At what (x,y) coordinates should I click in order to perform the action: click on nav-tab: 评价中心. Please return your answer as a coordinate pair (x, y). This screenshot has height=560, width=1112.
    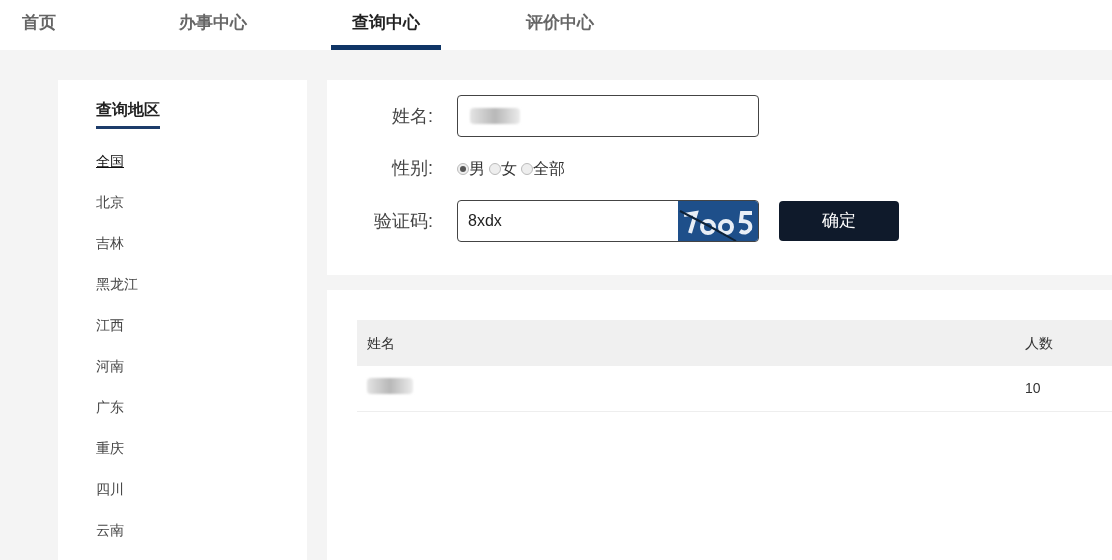
    Looking at the image, I should click on (560, 25).